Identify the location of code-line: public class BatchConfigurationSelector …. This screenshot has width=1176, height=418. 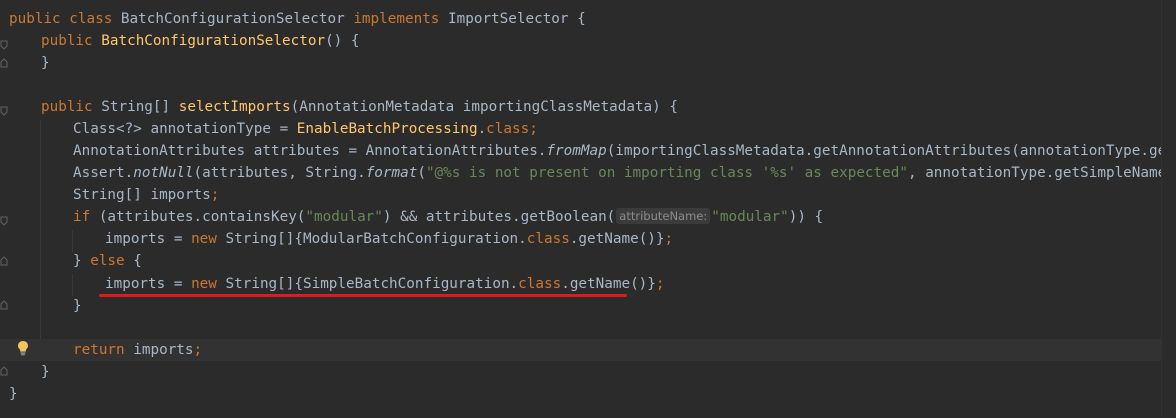
(297, 19).